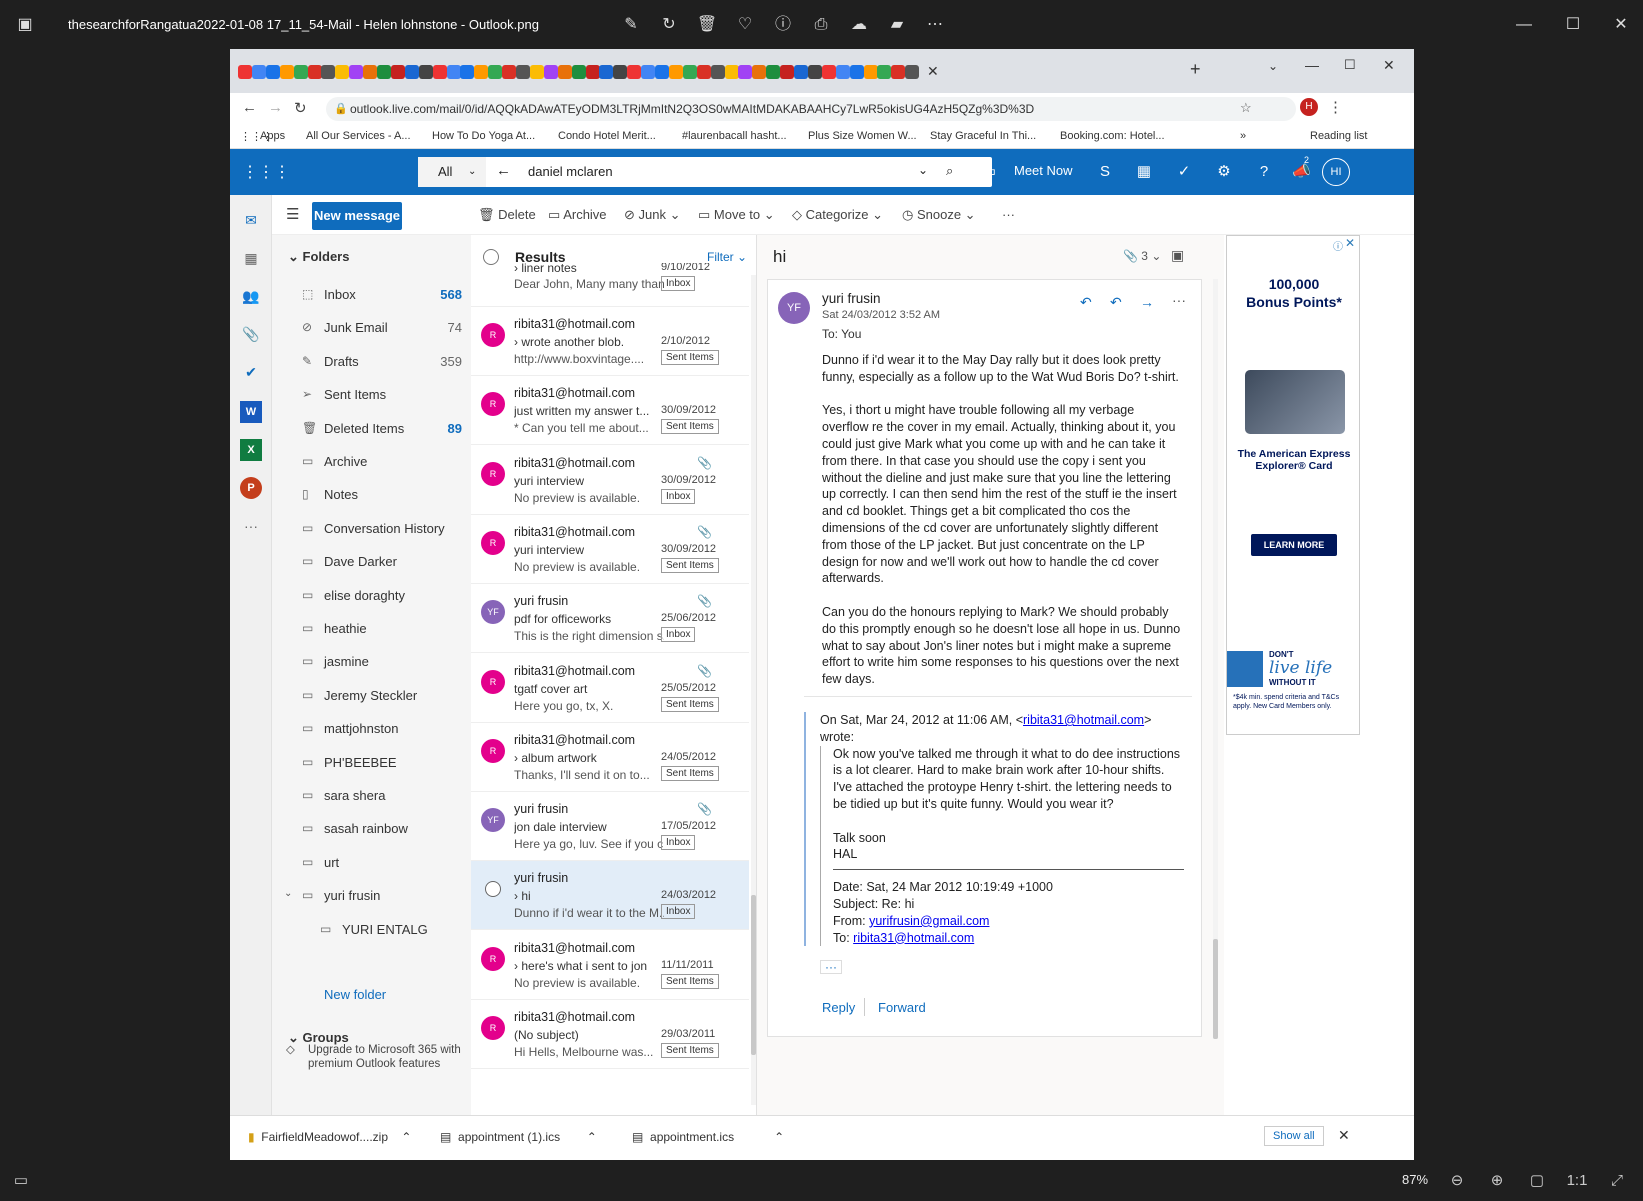 Image resolution: width=1643 pixels, height=1201 pixels. What do you see at coordinates (385, 361) in the screenshot?
I see `folder-item: ✎ Drafts 359` at bounding box center [385, 361].